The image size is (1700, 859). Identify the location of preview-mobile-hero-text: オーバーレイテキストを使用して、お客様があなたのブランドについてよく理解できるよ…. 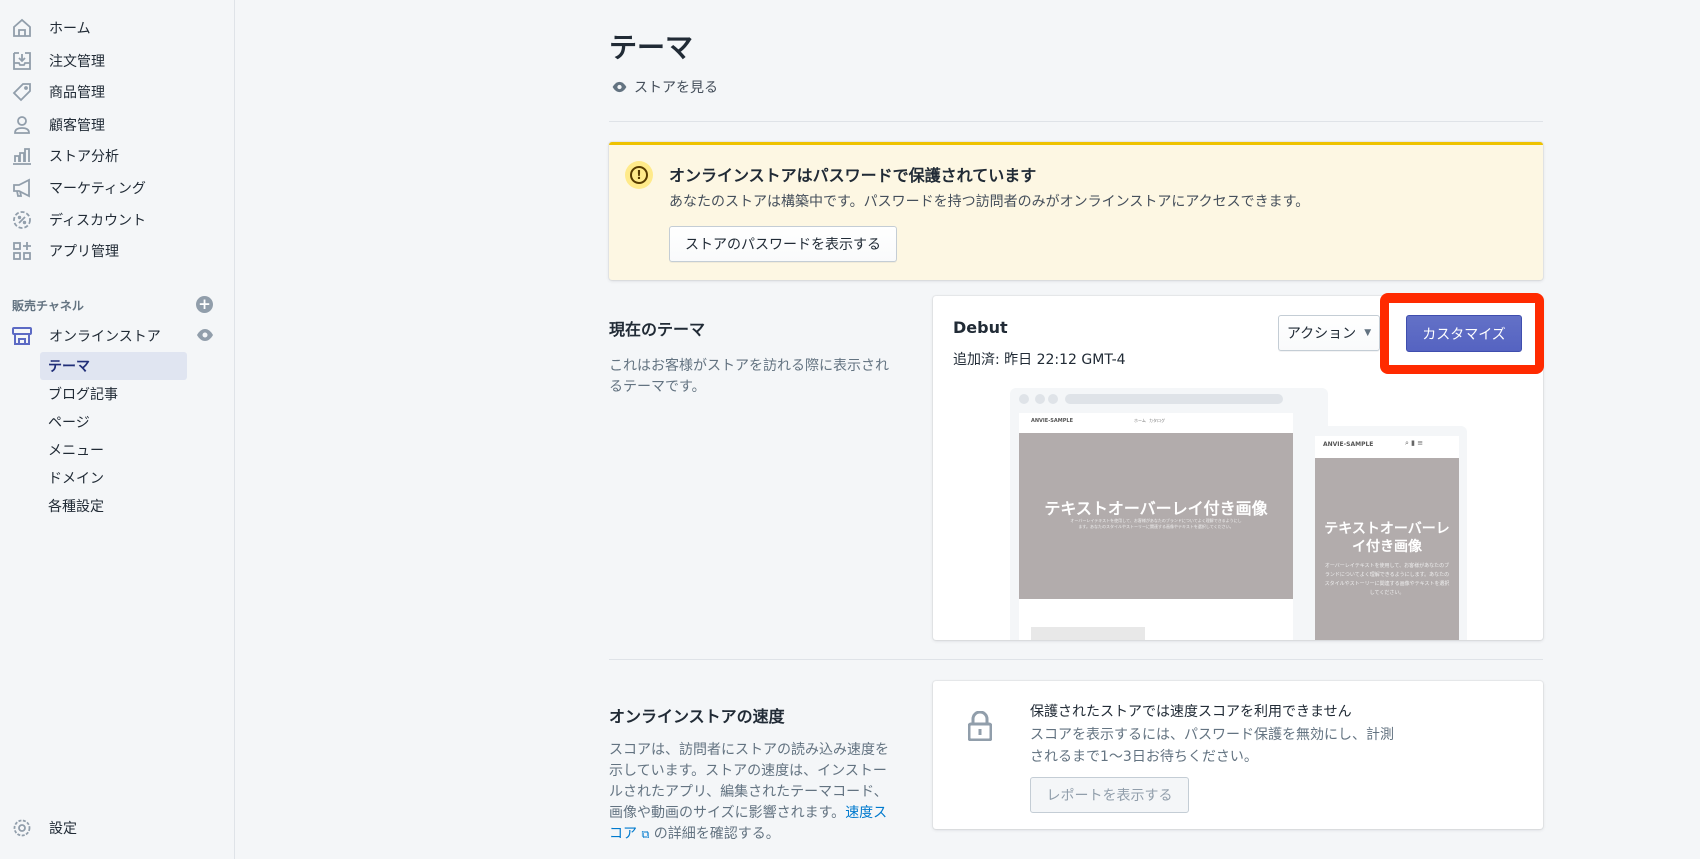
(1387, 579).